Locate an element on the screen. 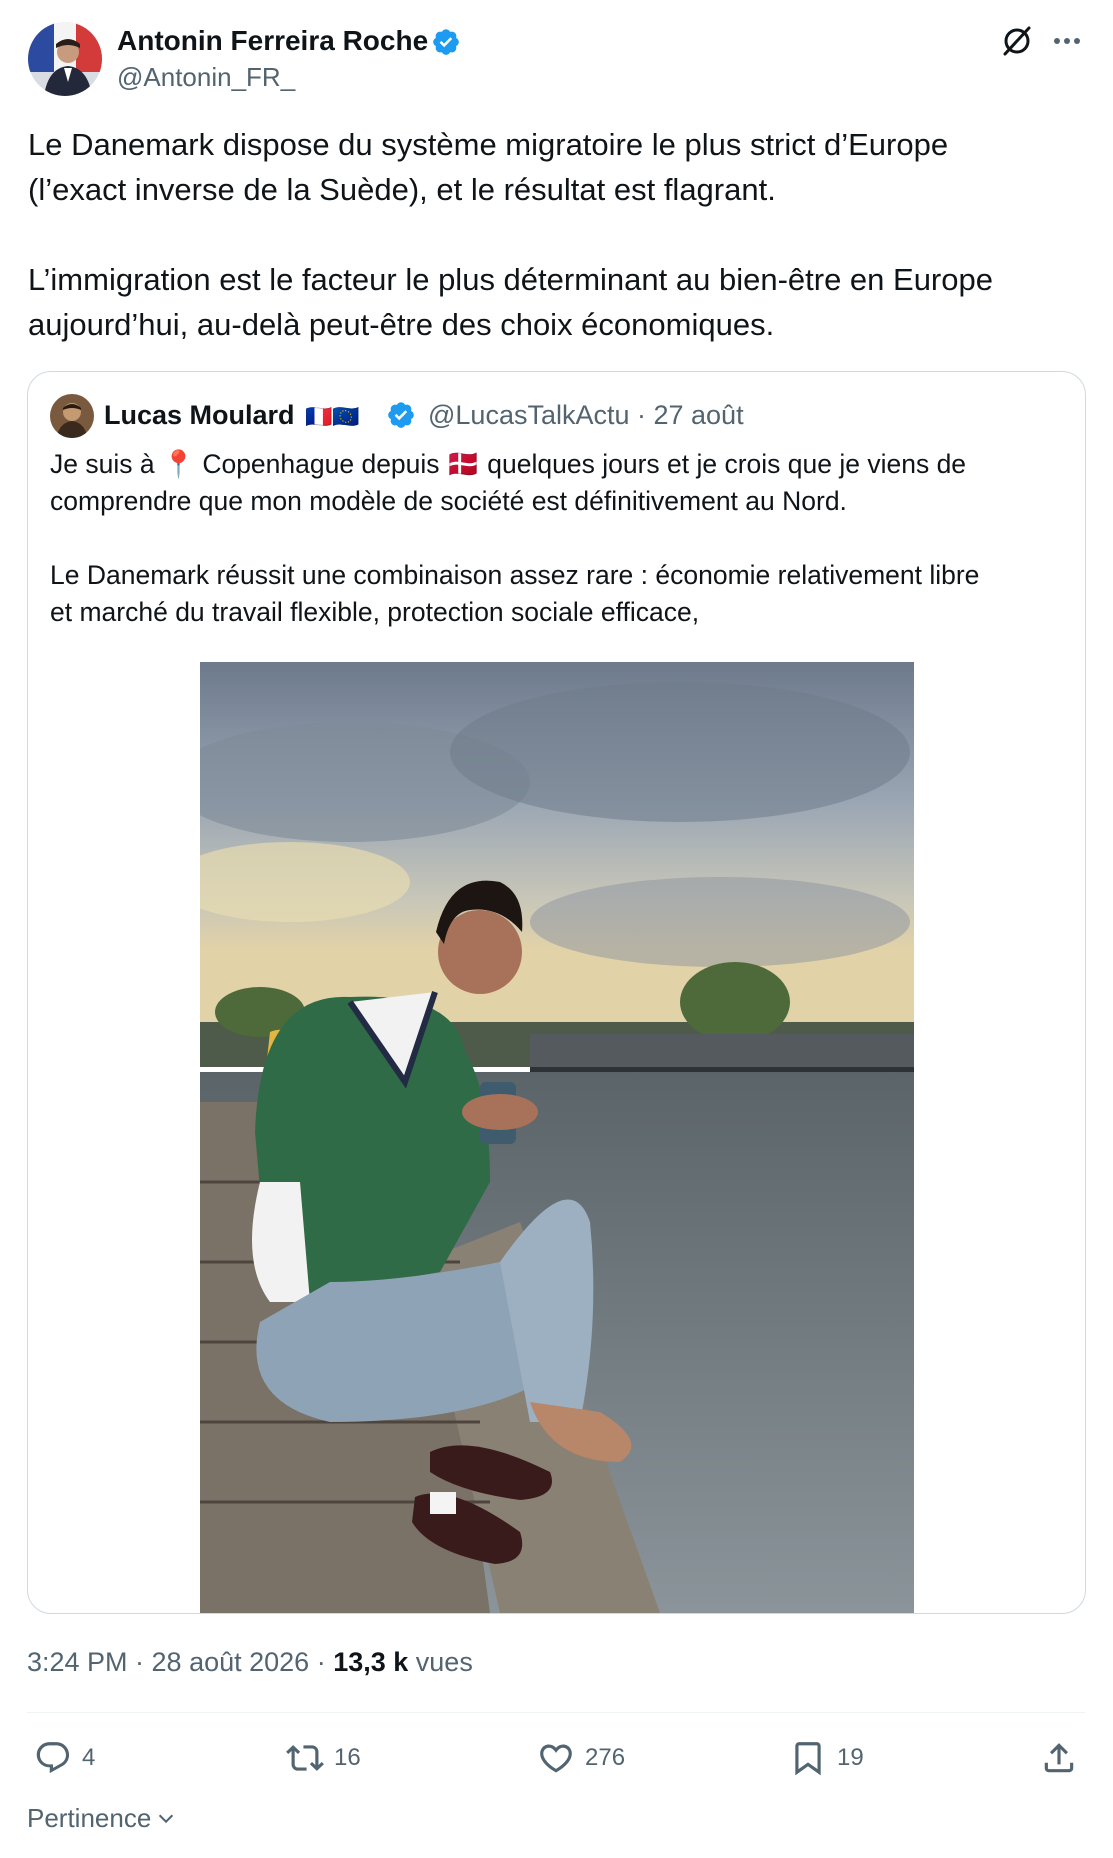  quoted-author-handle-date: @LucasTalkActu · 27 août is located at coordinates (586, 415).